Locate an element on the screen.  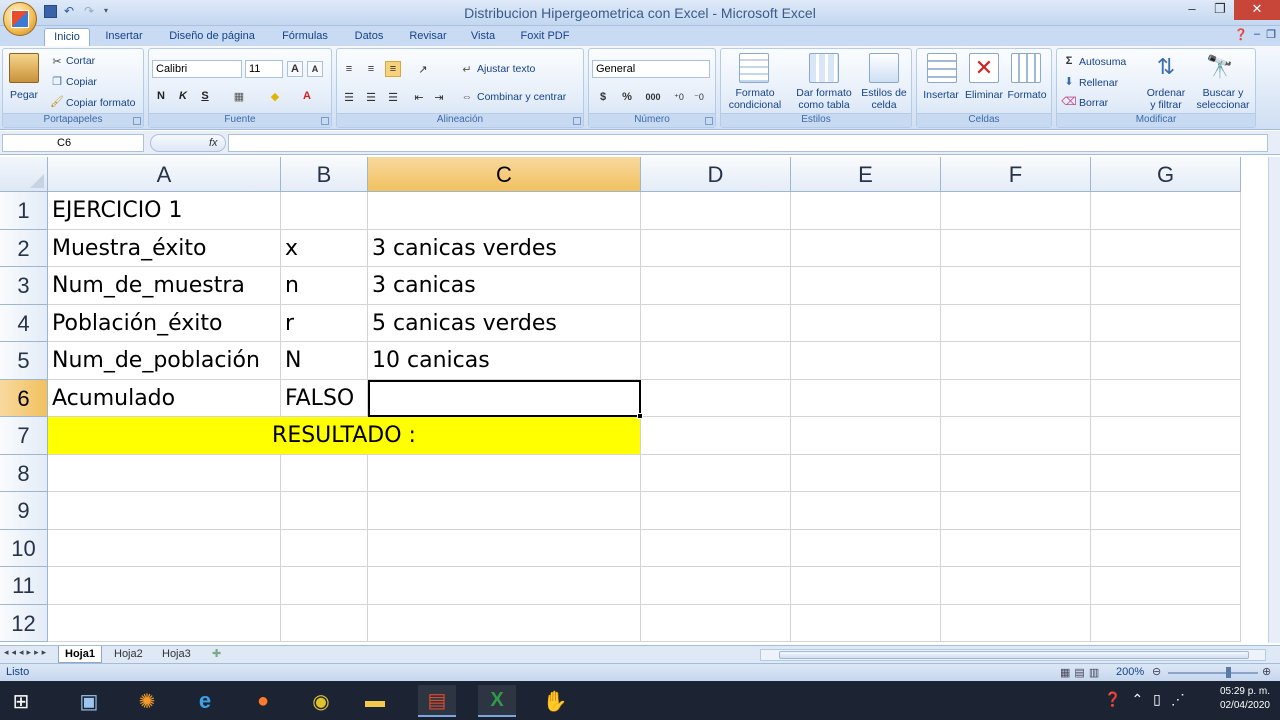
zoom-slider-thumb is located at coordinates (1228, 672).